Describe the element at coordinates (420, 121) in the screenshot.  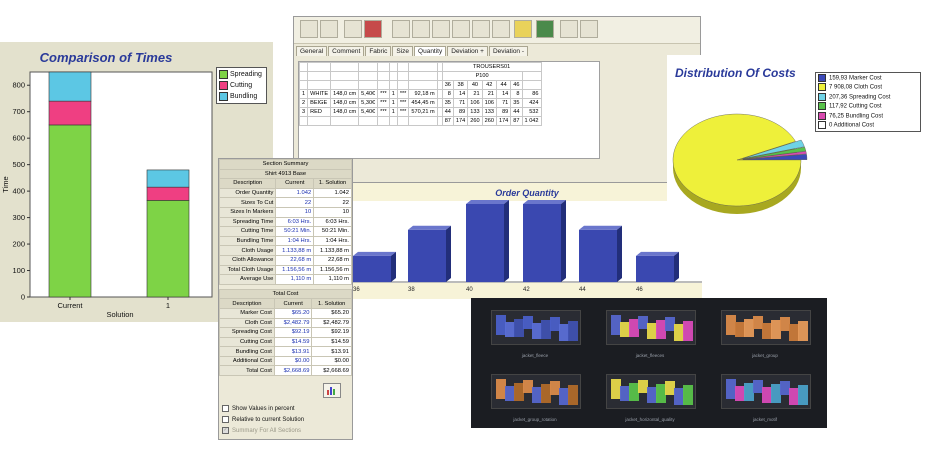
I see `totals-row: 87 174 260 260 174 87 1 042` at that location.